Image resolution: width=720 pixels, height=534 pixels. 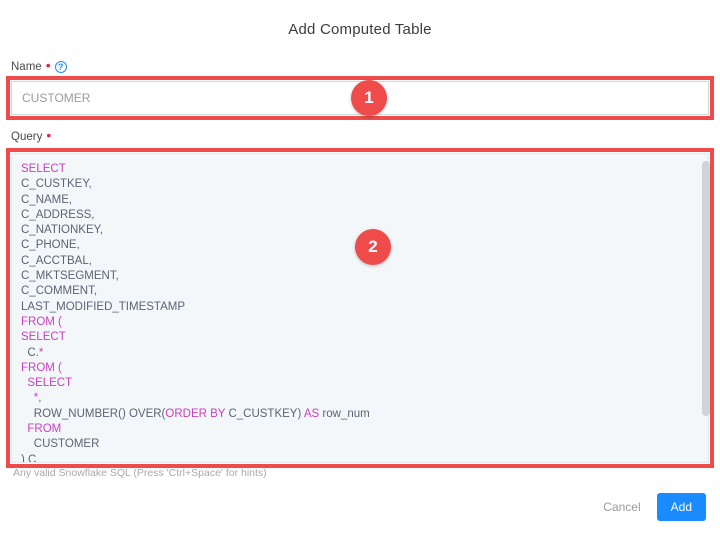 I want to click on sql-identifier: ) C, so click(x=29, y=458).